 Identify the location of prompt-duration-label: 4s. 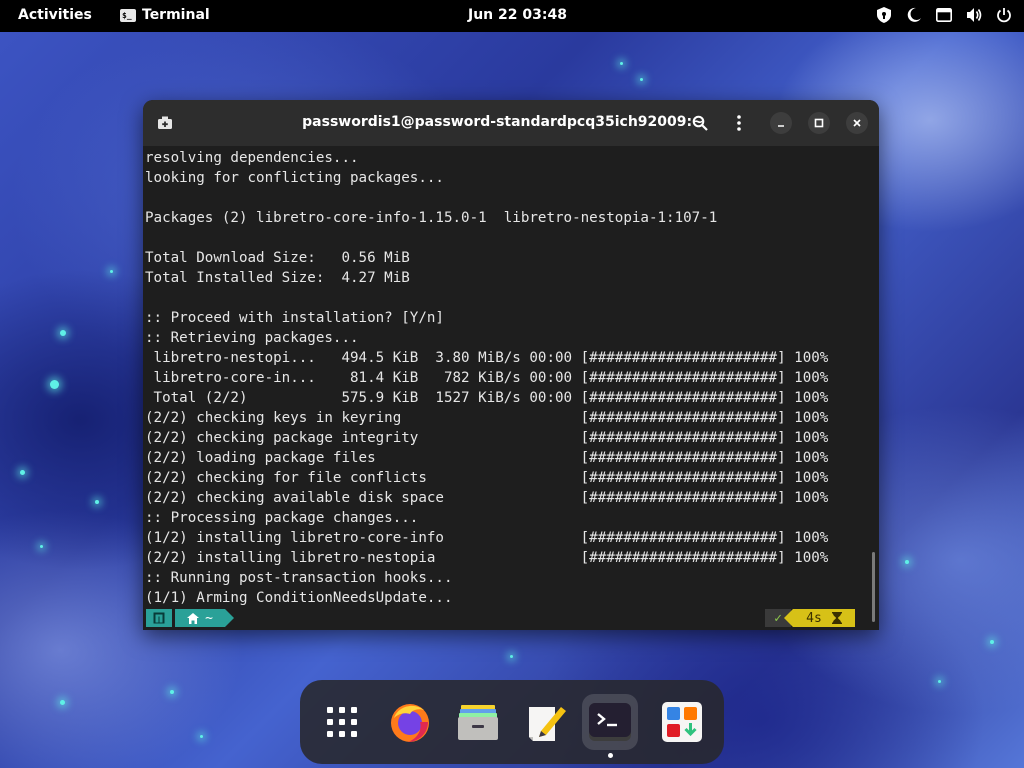
(814, 618).